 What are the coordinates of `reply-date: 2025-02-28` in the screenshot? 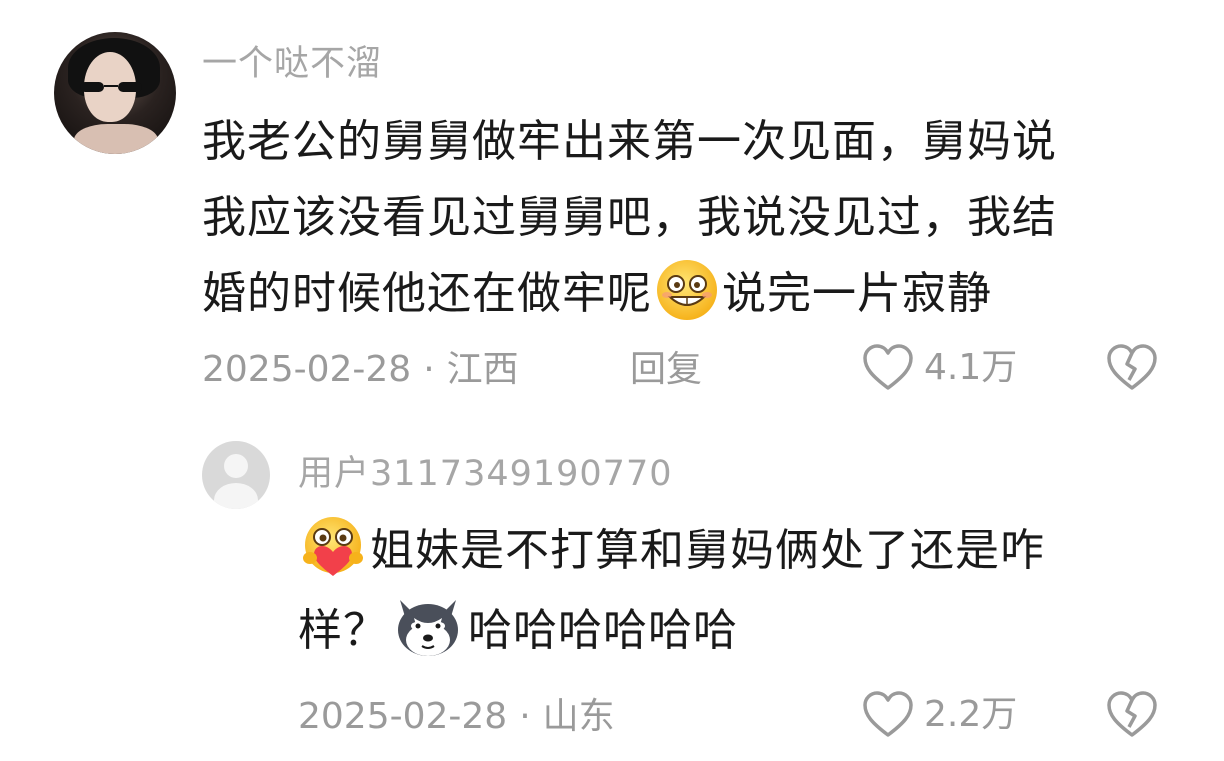 It's located at (403, 716).